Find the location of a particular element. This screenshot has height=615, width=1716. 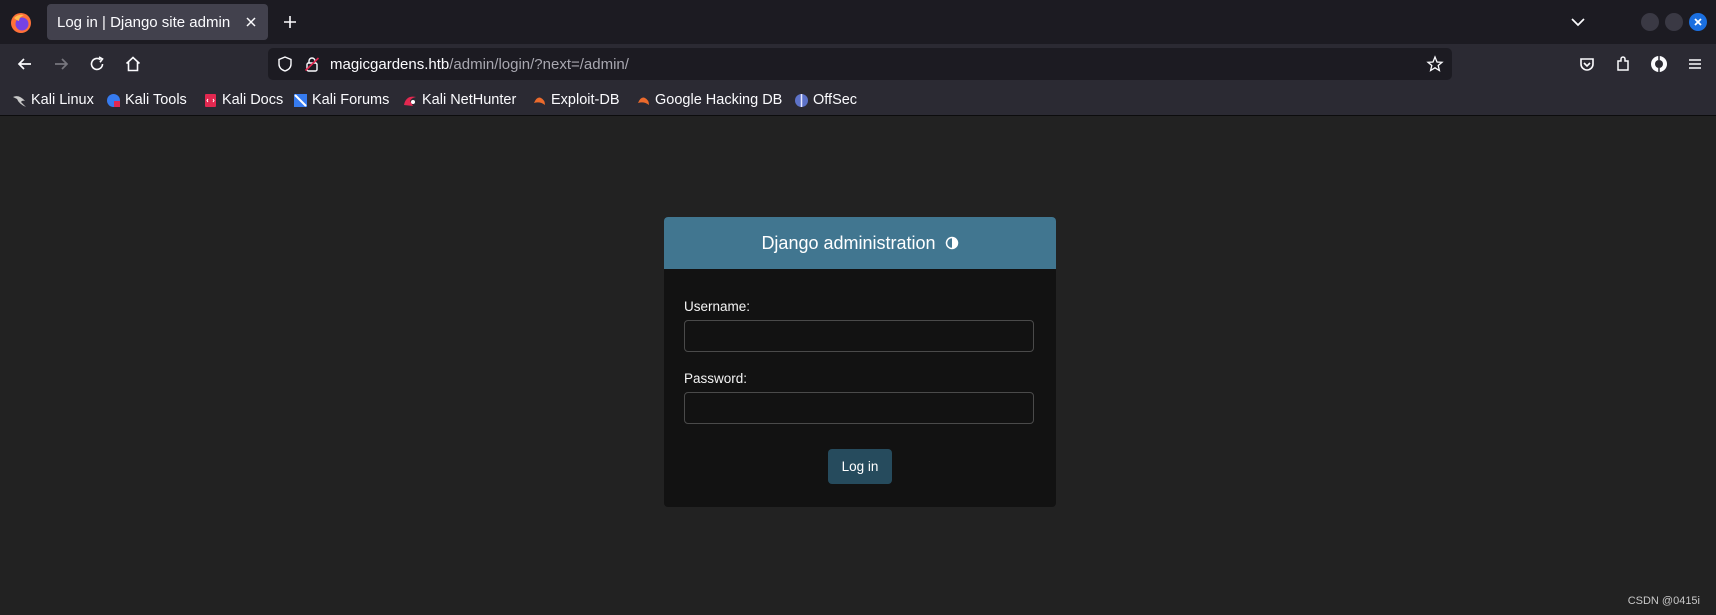

bookmark-kali-docs: Kali Docs is located at coordinates (243, 100).